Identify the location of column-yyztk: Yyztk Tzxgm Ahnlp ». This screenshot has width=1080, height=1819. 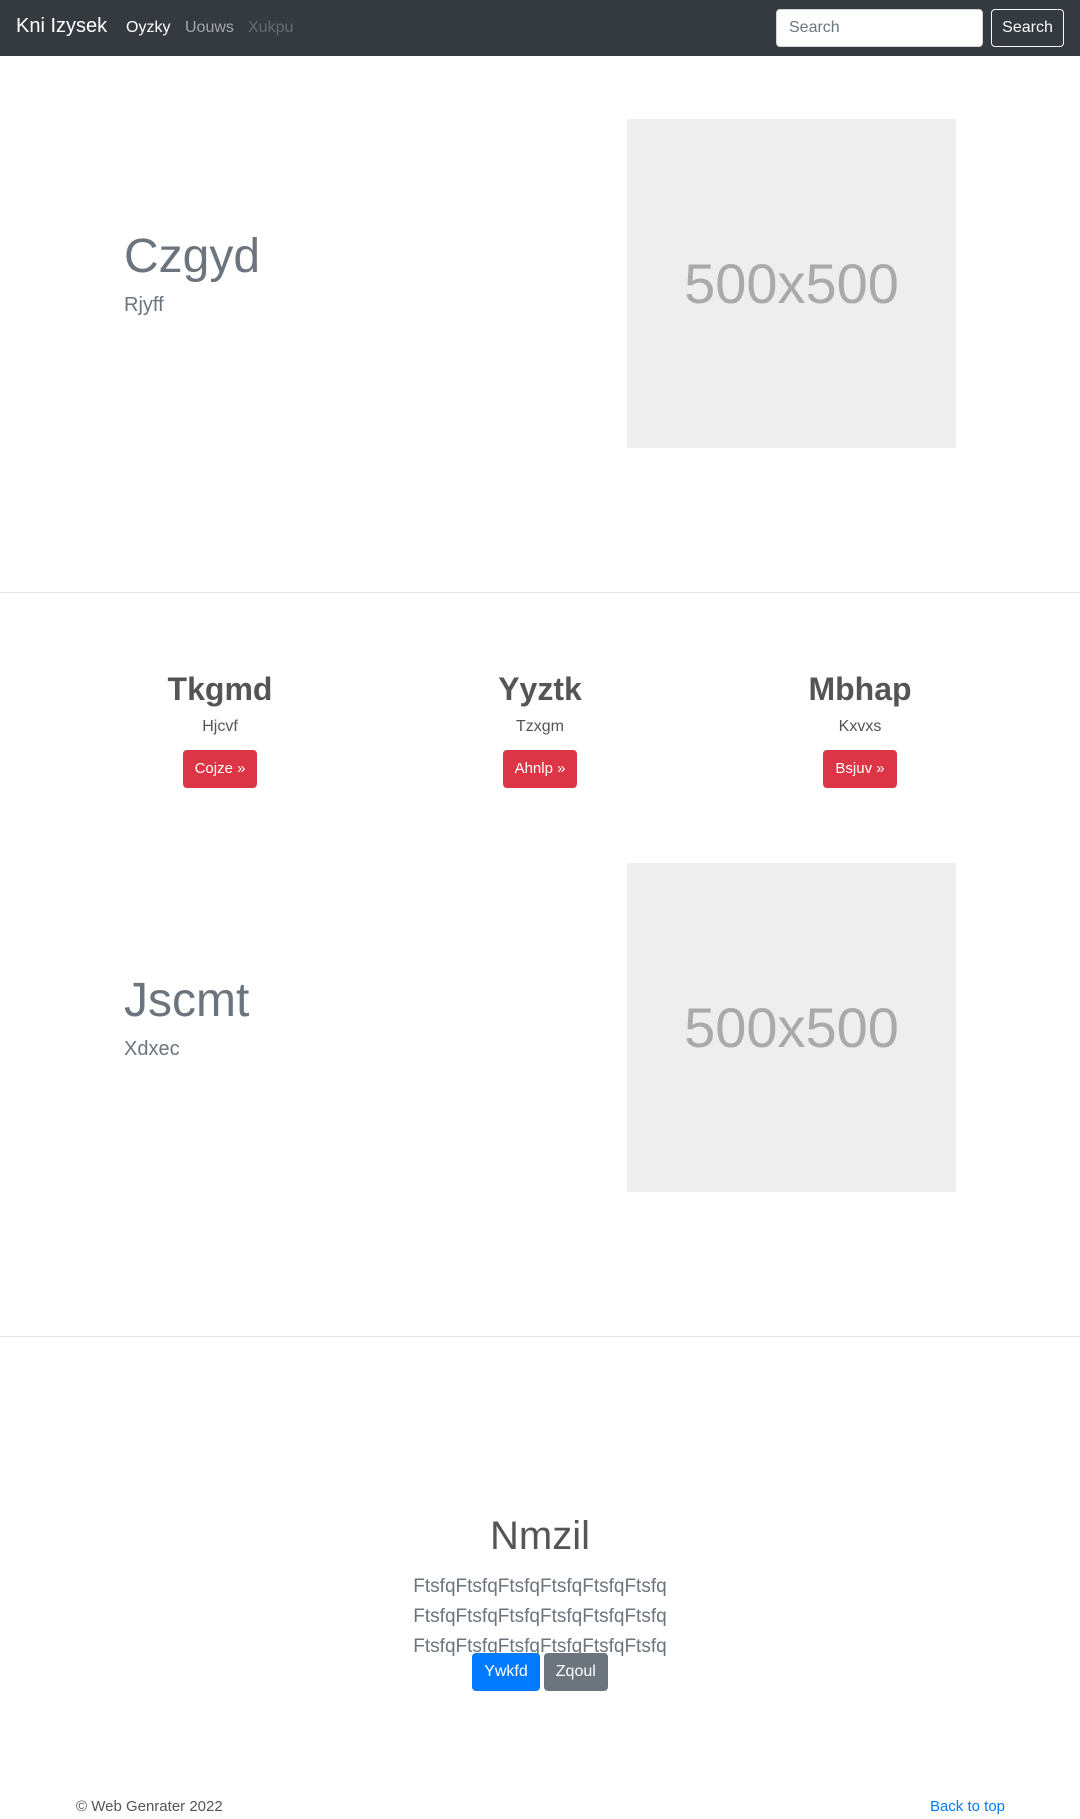
(540, 729).